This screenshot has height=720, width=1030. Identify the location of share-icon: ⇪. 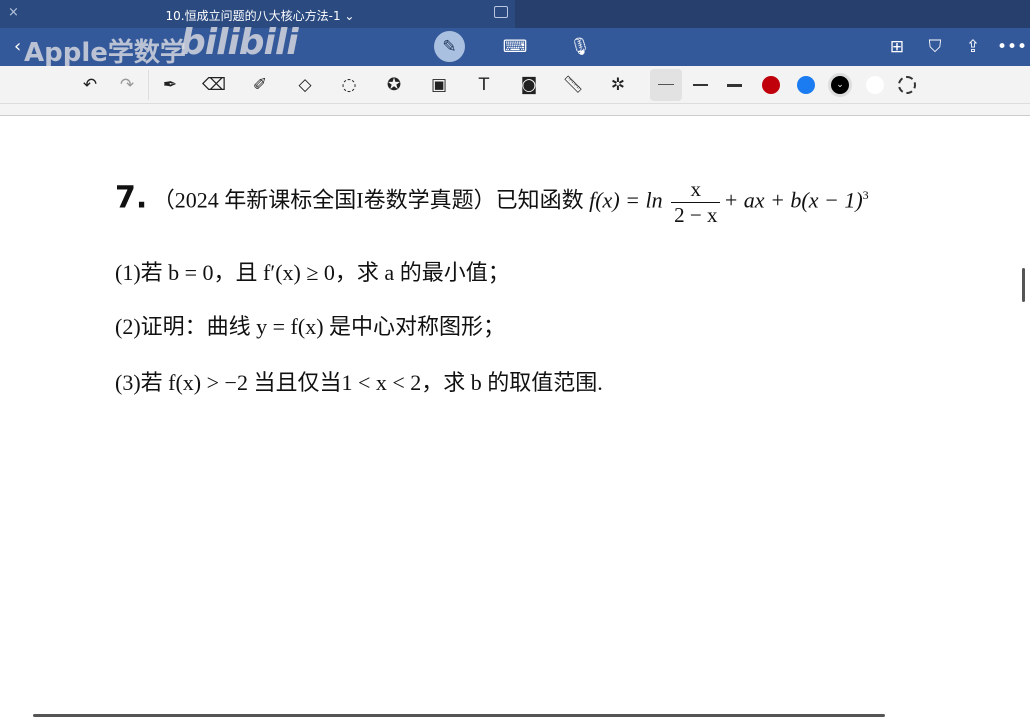
(973, 47).